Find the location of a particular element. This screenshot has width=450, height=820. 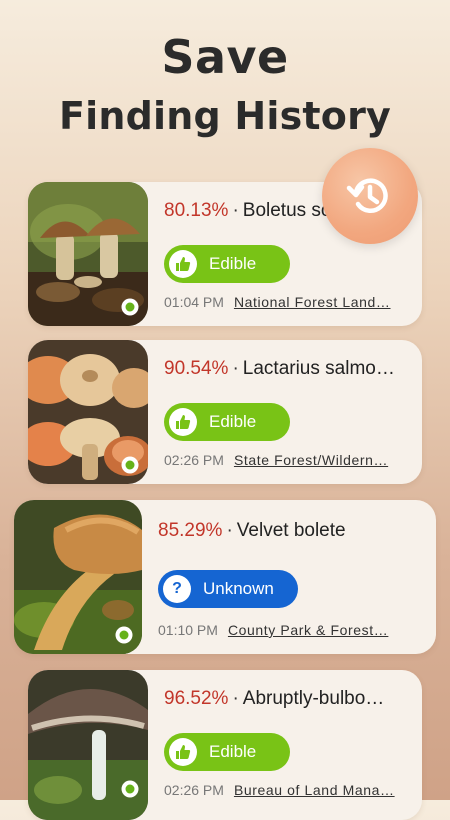

edibility-badge: ? Unknown is located at coordinates (228, 589).